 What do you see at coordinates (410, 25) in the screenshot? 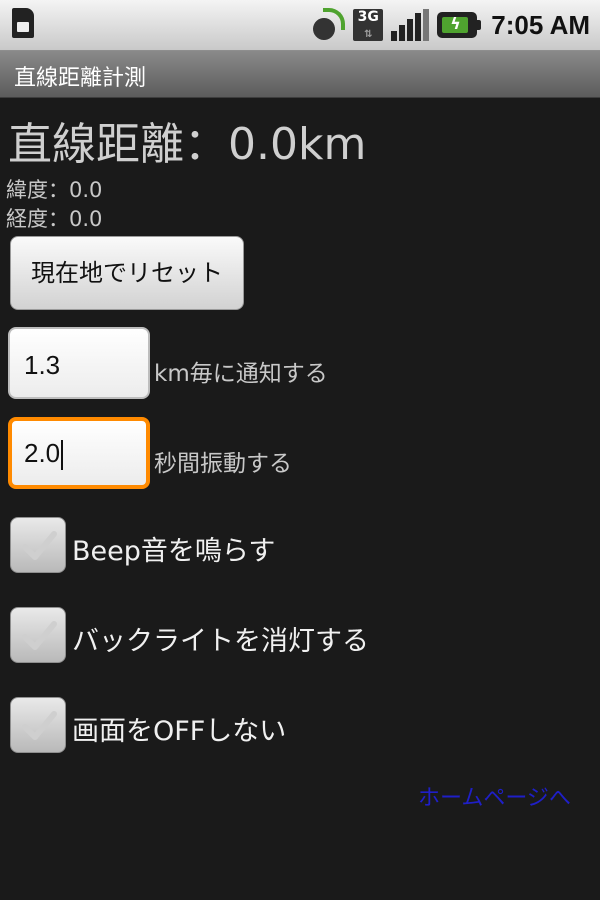
I see `signal-icon` at bounding box center [410, 25].